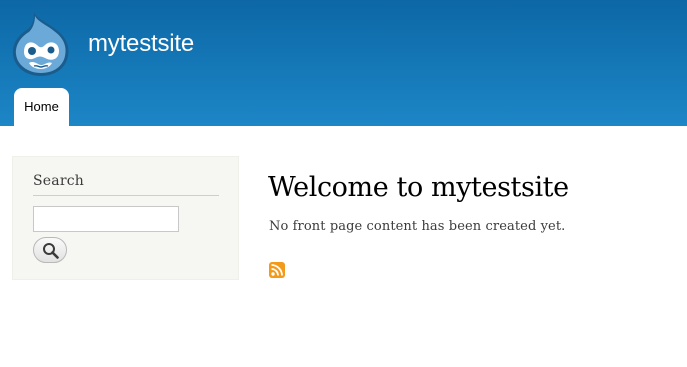 Image resolution: width=687 pixels, height=367 pixels. I want to click on rss-feed-link, so click(277, 270).